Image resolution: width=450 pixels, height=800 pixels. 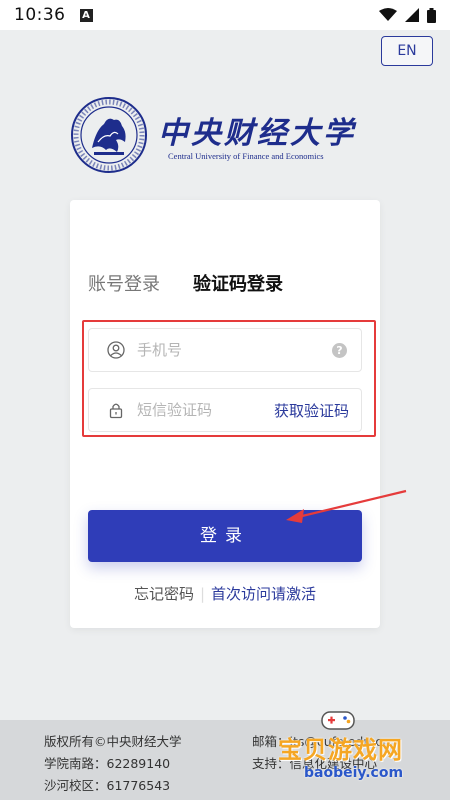 What do you see at coordinates (238, 283) in the screenshot?
I see `tab-sms-code-login: 验证码登录` at bounding box center [238, 283].